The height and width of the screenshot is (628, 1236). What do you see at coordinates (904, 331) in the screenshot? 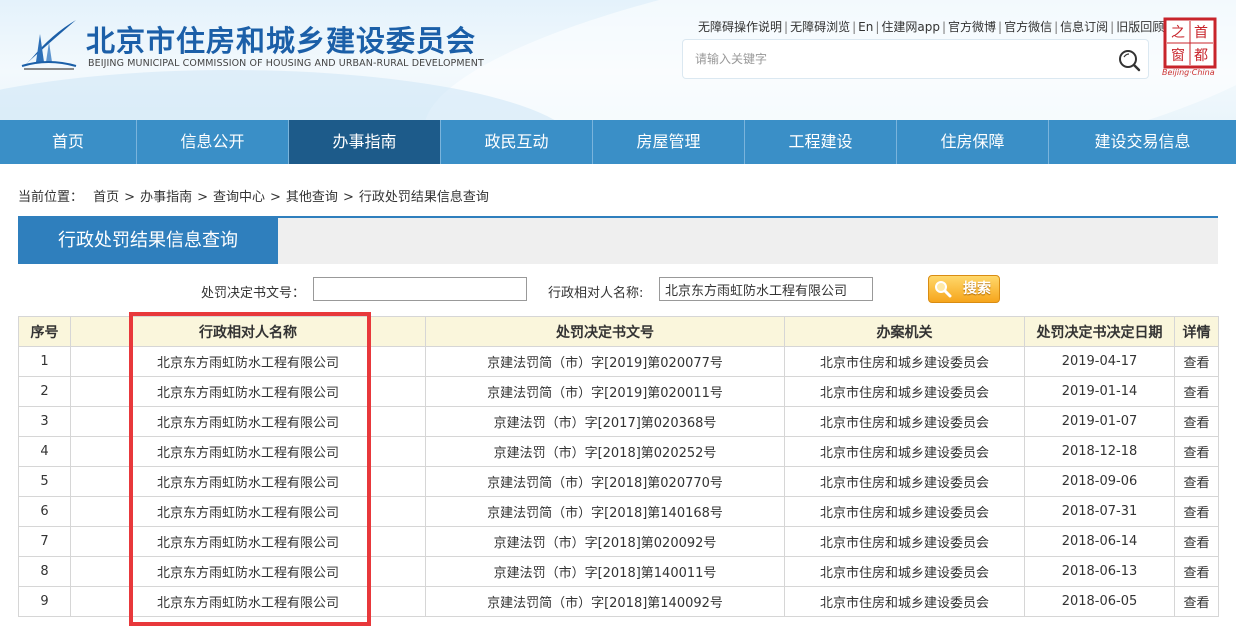
I see `column-header-authority: 办案机关` at bounding box center [904, 331].